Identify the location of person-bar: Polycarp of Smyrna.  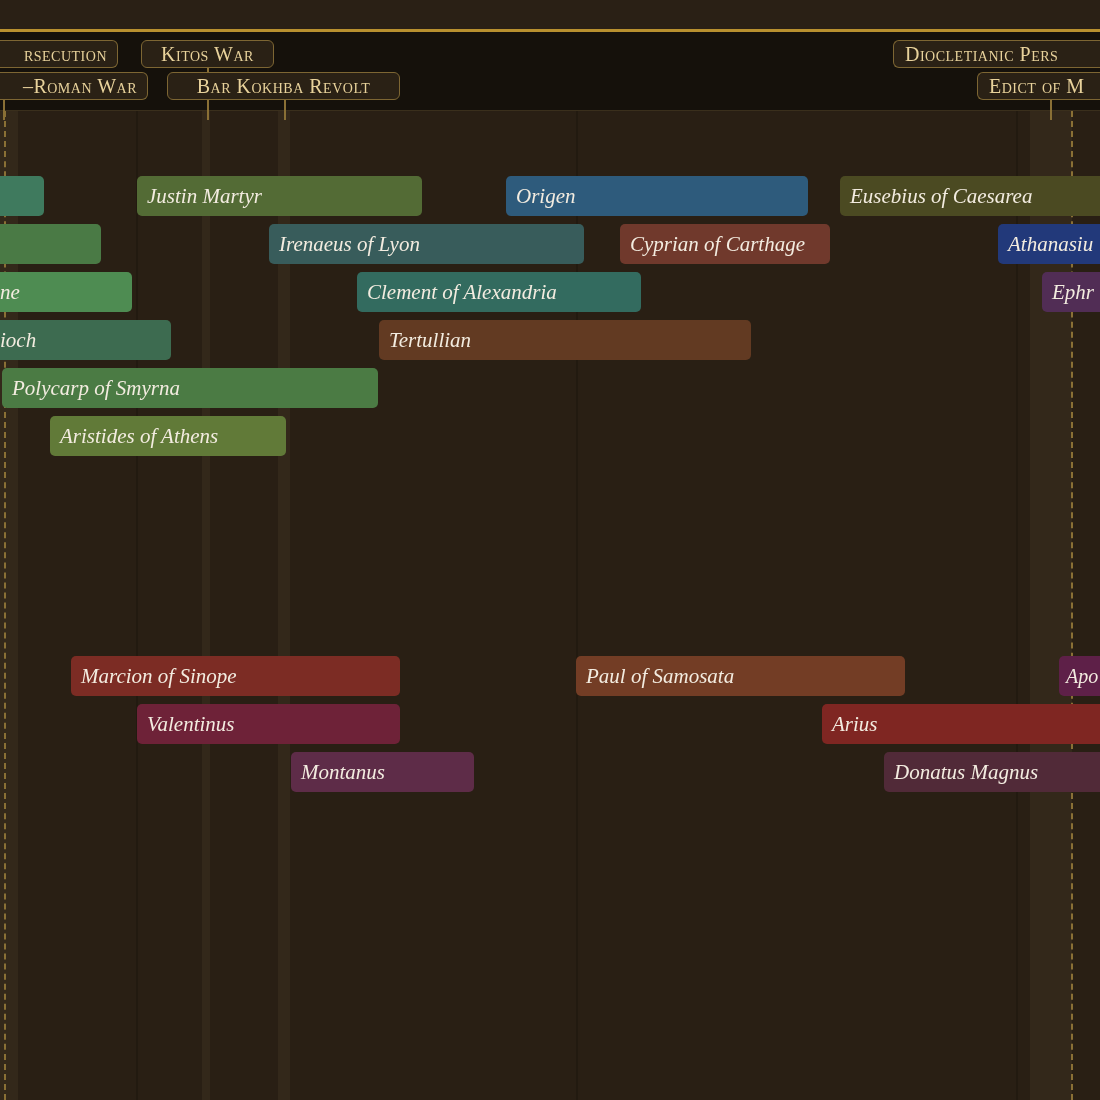
(190, 388).